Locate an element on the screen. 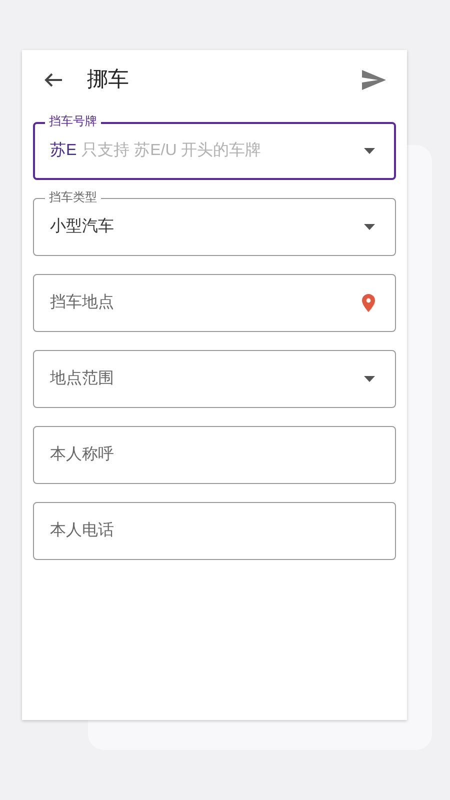  input-field: 本人电话 is located at coordinates (214, 531).